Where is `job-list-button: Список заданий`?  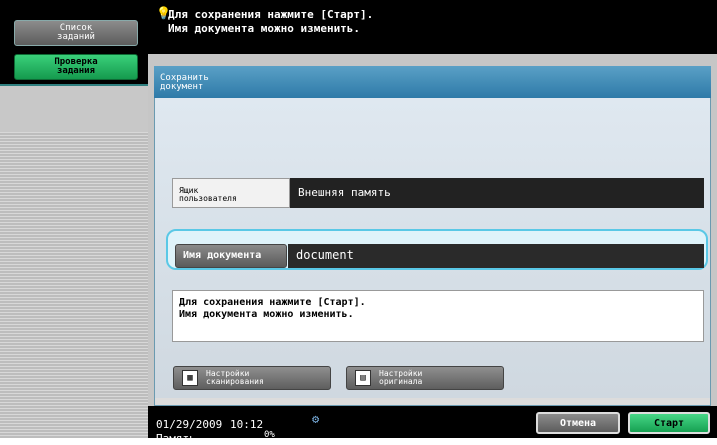 job-list-button: Список заданий is located at coordinates (76, 33).